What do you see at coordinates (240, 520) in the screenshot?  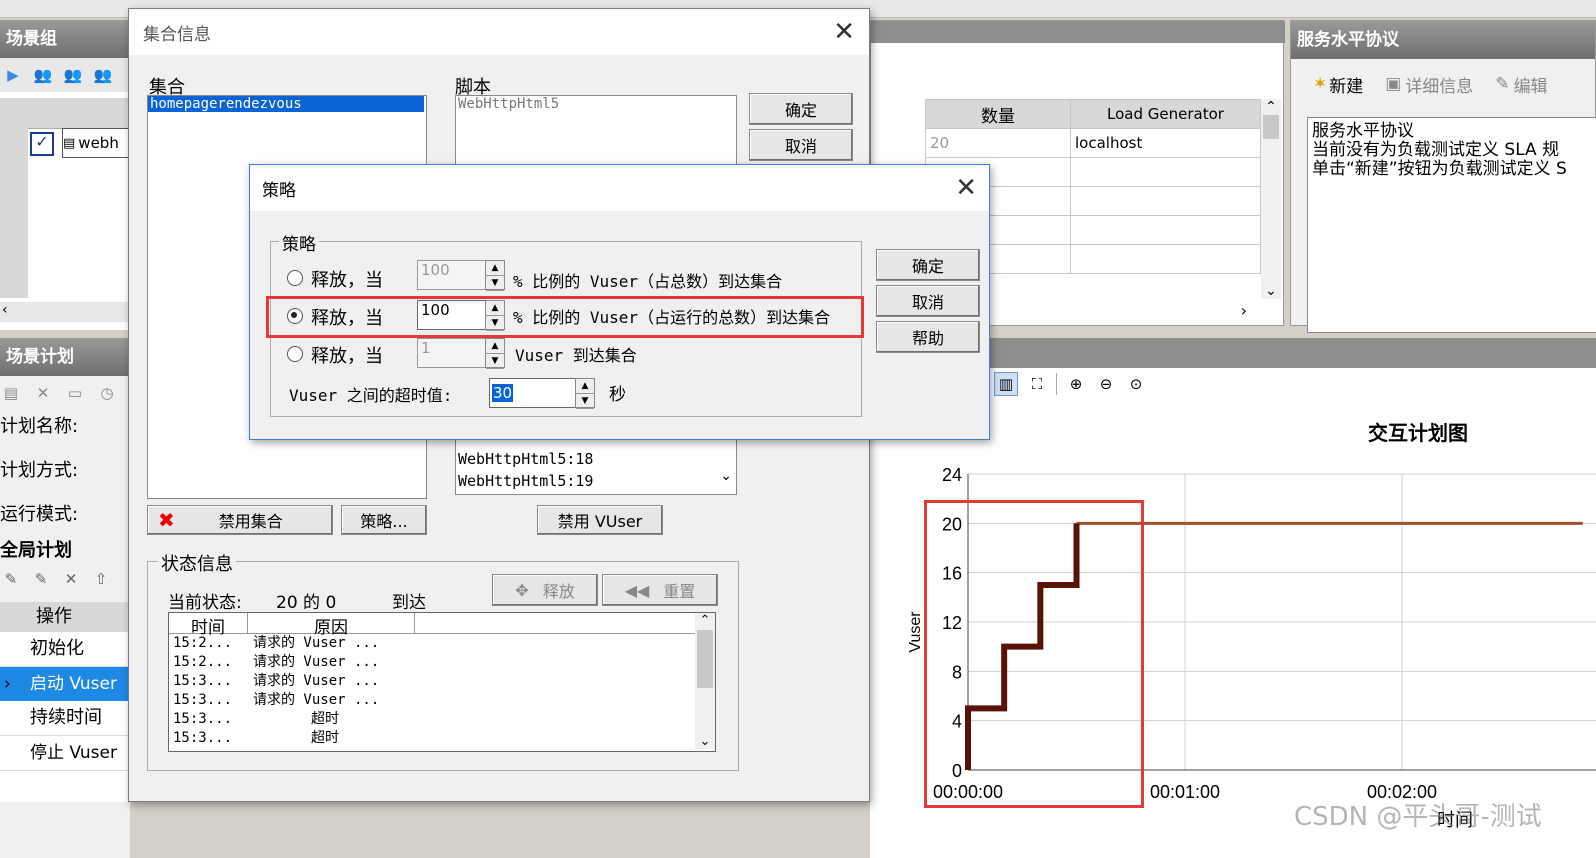 I see `disable-rendezvous-button: ✖ 禁用集合` at bounding box center [240, 520].